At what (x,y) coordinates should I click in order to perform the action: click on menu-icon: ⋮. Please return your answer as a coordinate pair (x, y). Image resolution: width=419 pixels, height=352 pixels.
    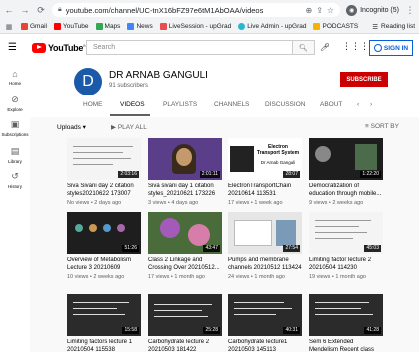
    Looking at the image, I should click on (410, 10).